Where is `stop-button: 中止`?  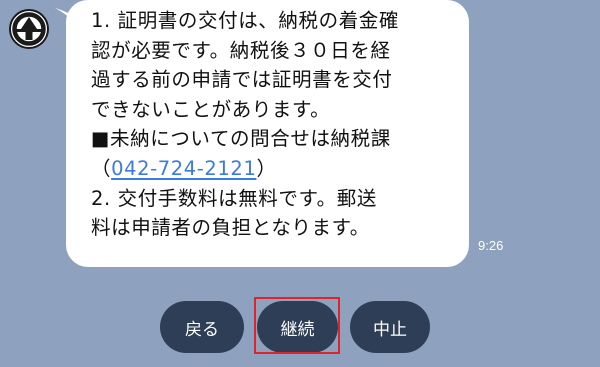 stop-button: 中止 is located at coordinates (390, 327).